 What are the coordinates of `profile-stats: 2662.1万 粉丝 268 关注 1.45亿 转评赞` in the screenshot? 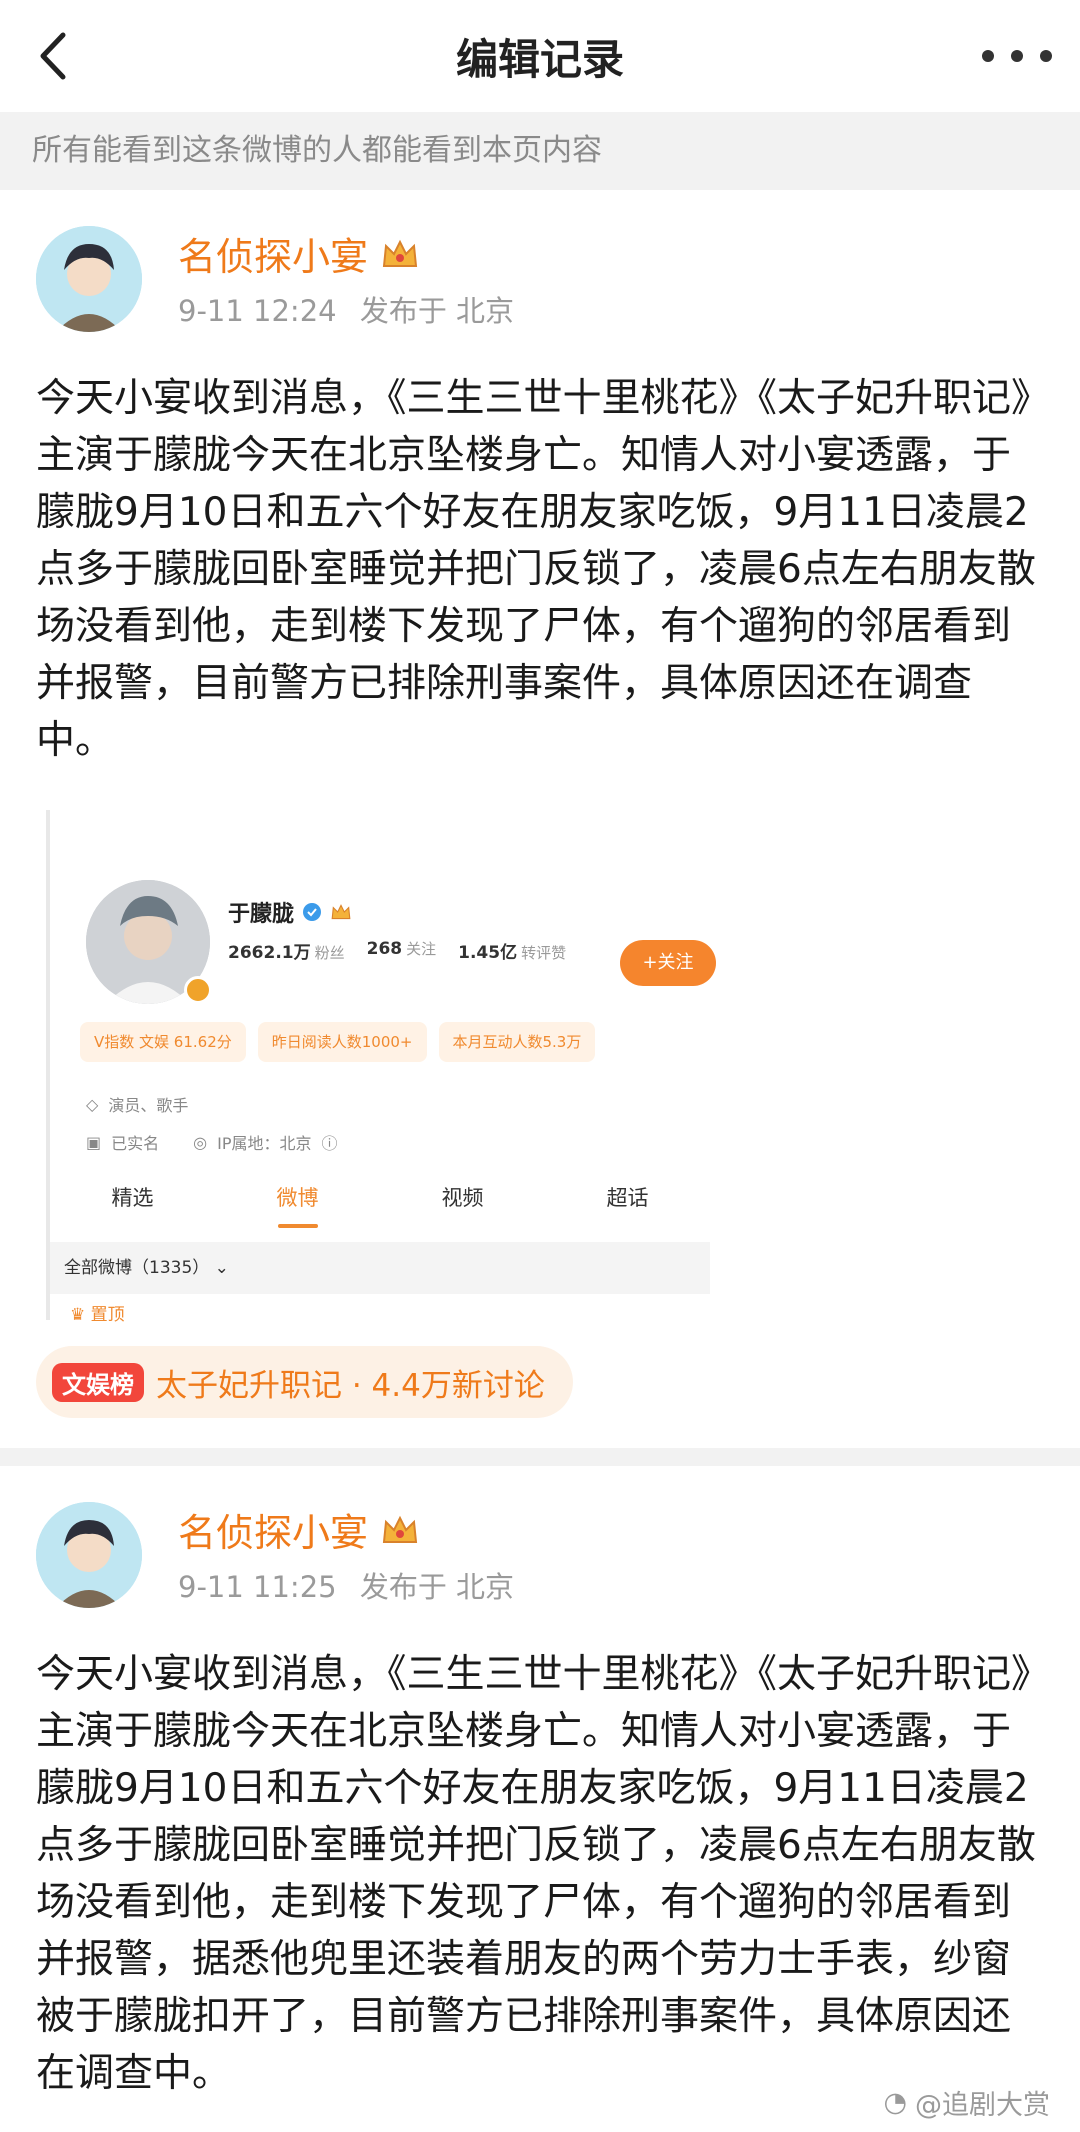 It's located at (397, 950).